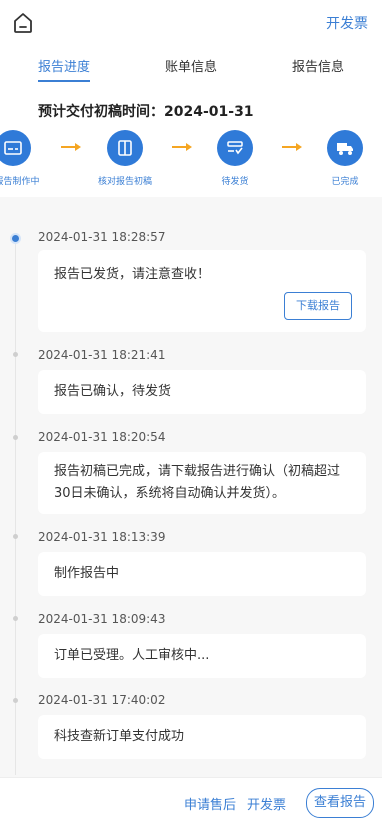  I want to click on step-truck-icon, so click(345, 148).